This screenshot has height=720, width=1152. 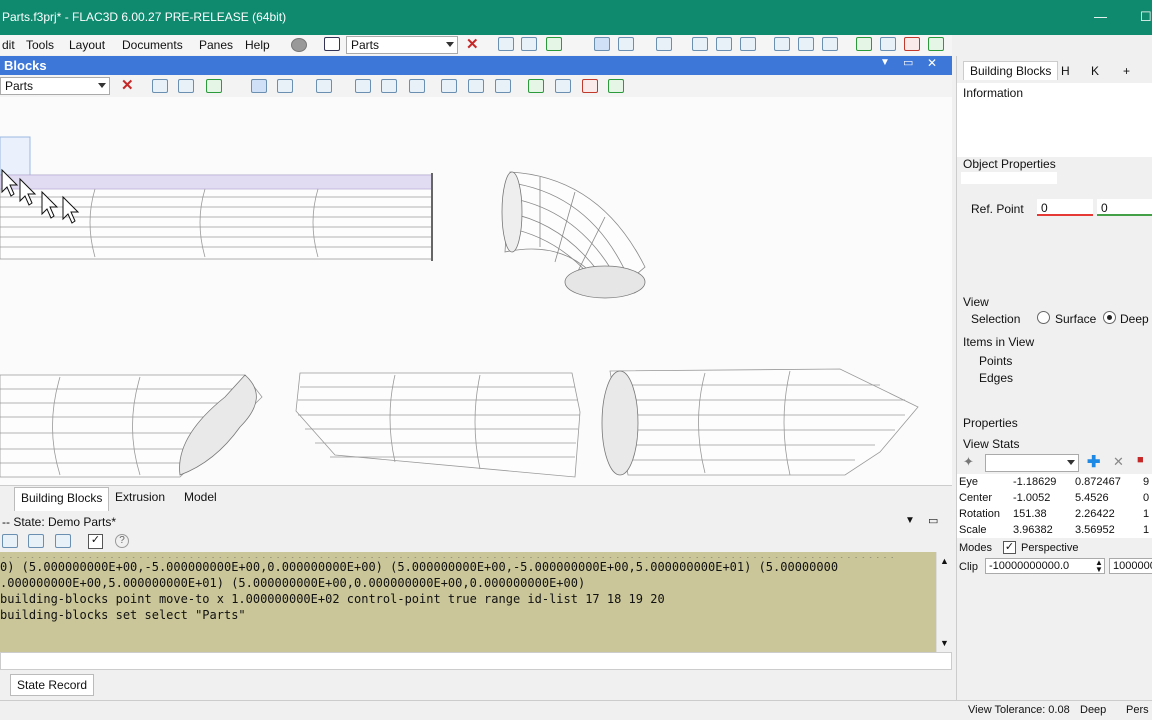 I want to click on clip-far-input: 1000000, so click(x=1130, y=566).